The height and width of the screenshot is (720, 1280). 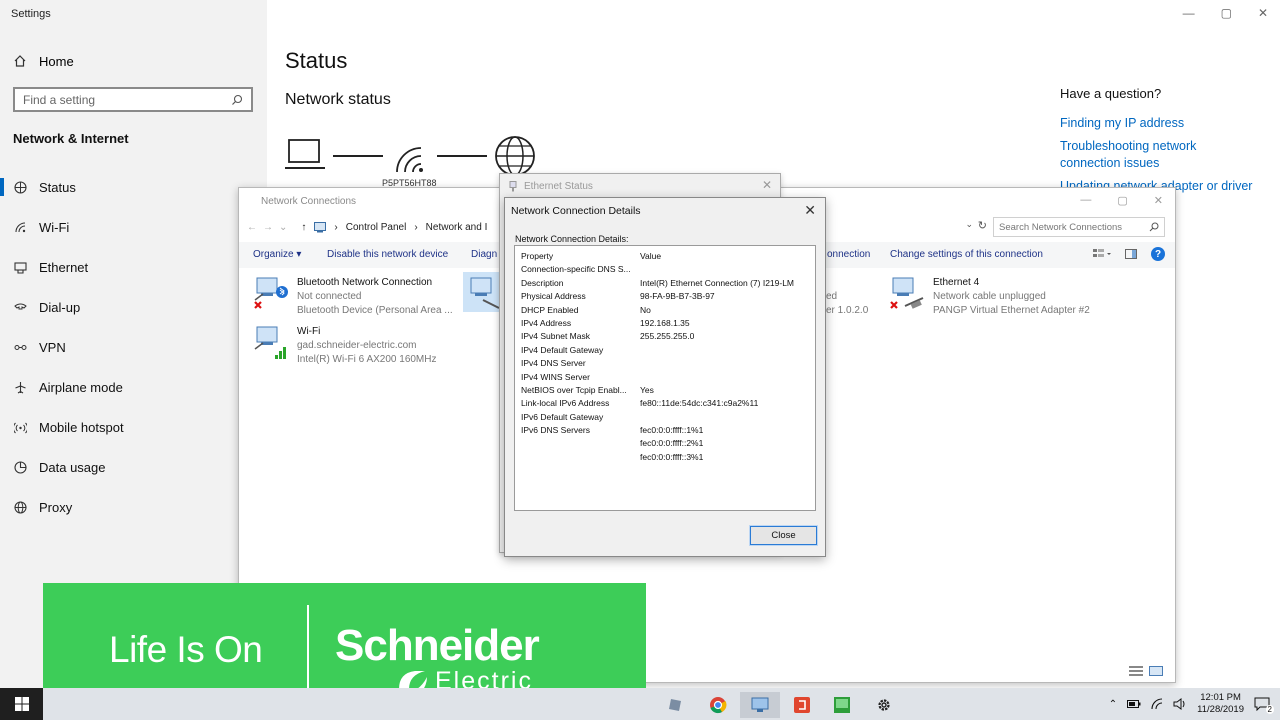 I want to click on details-row: IPv6 Default Gateway, so click(x=668, y=417).